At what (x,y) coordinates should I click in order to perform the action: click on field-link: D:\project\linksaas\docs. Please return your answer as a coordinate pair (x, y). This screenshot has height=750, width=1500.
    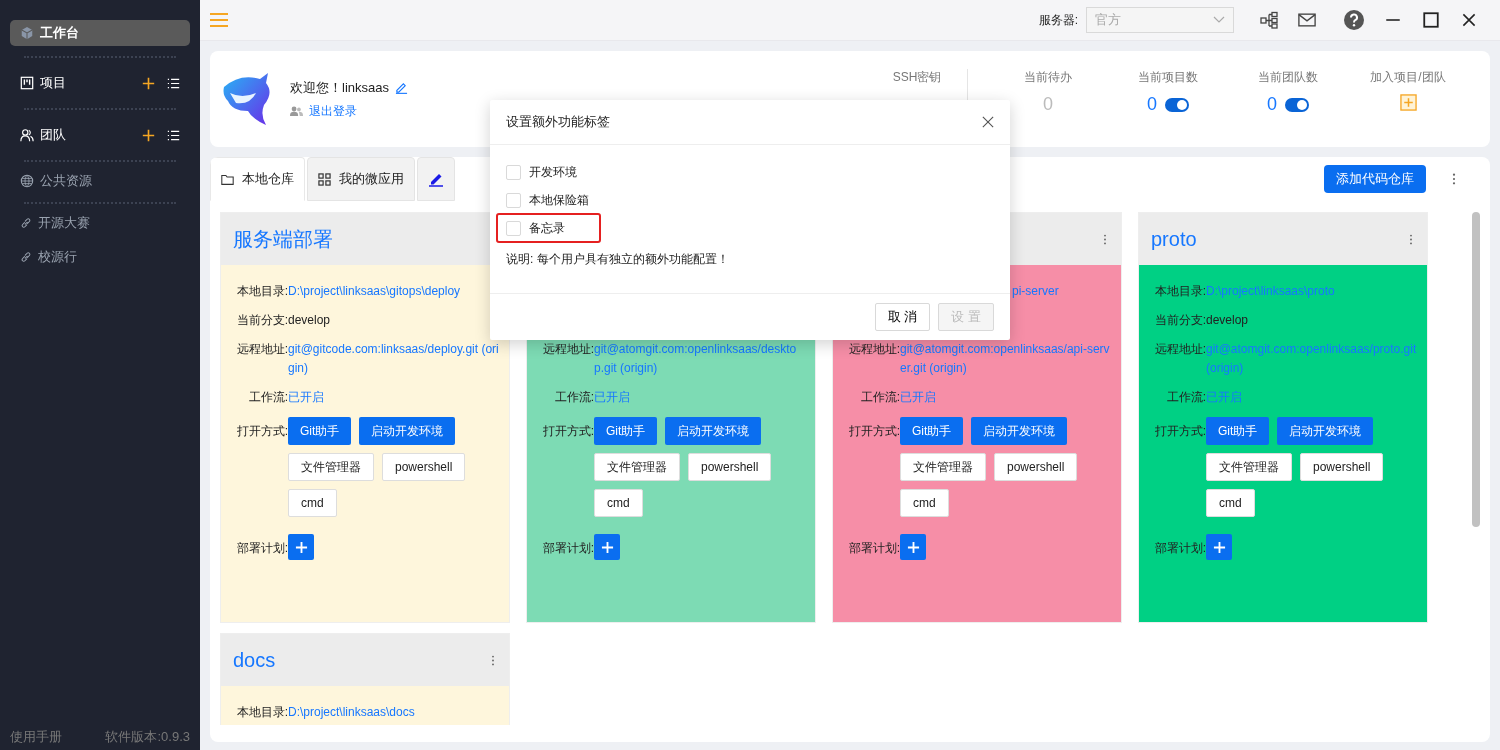
    Looking at the image, I should click on (393, 712).